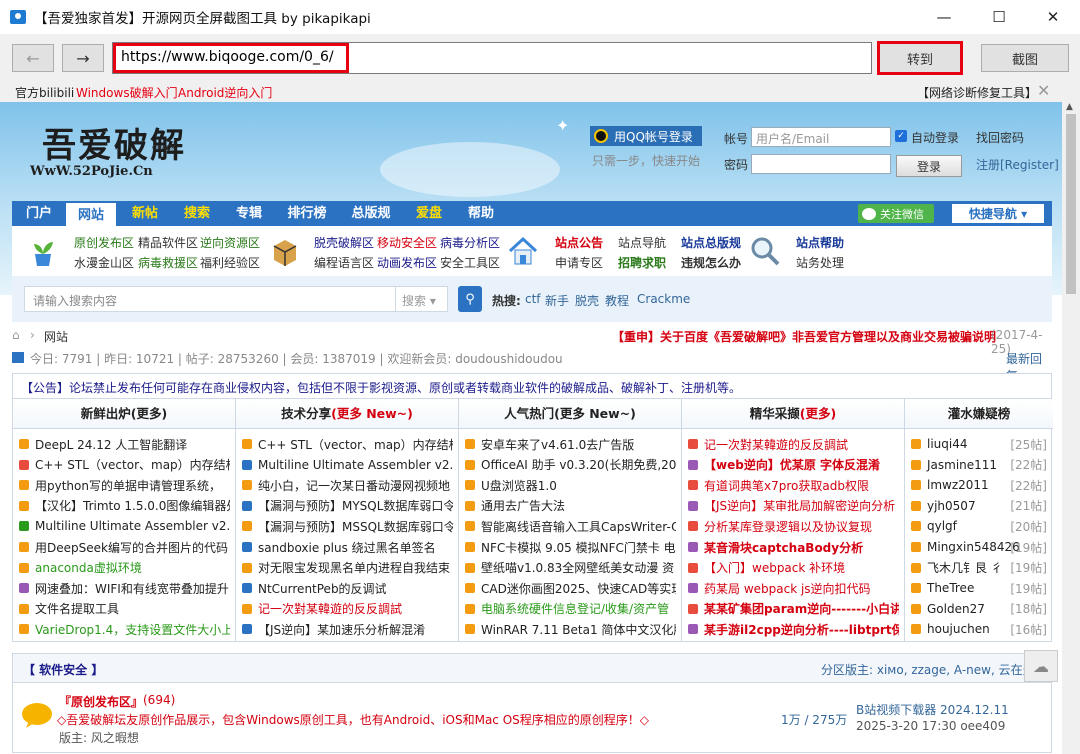 This screenshot has height=754, width=1080. What do you see at coordinates (793, 609) in the screenshot?
I see `list-item: 某某矿集团param逆向-------小白讲` at bounding box center [793, 609].